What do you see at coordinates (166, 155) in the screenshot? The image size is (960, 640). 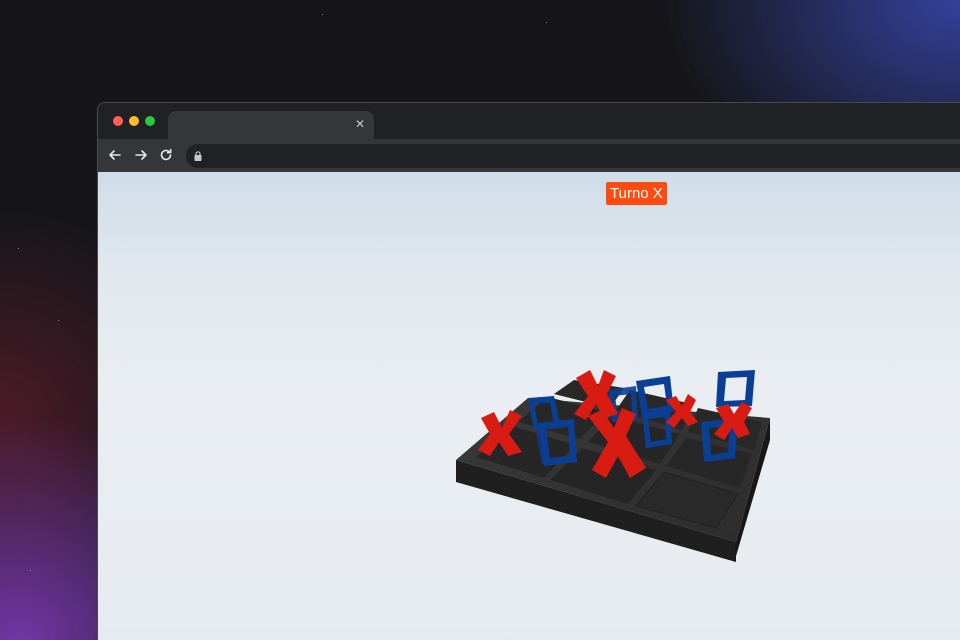 I see `reload-icon` at bounding box center [166, 155].